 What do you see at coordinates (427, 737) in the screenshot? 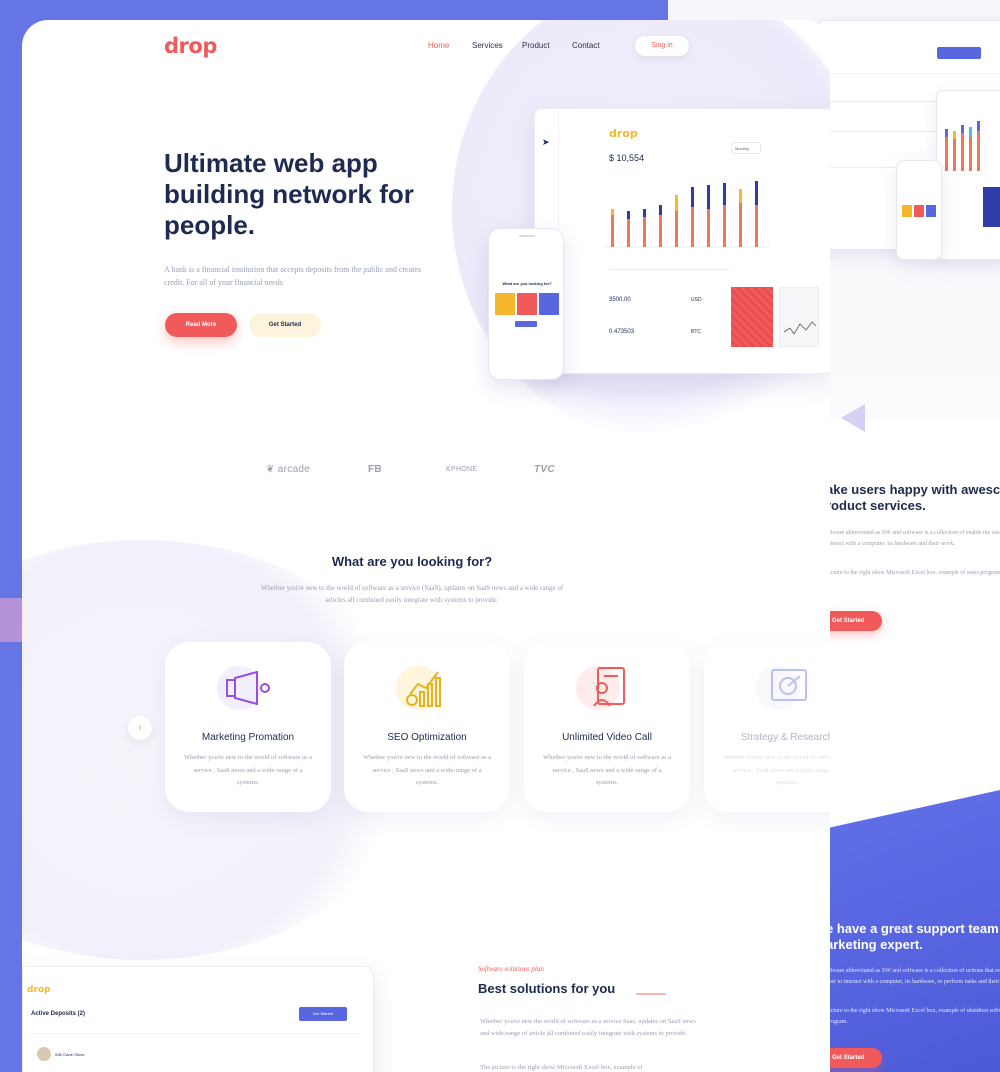
I see `card-title: SEO Optimization` at bounding box center [427, 737].